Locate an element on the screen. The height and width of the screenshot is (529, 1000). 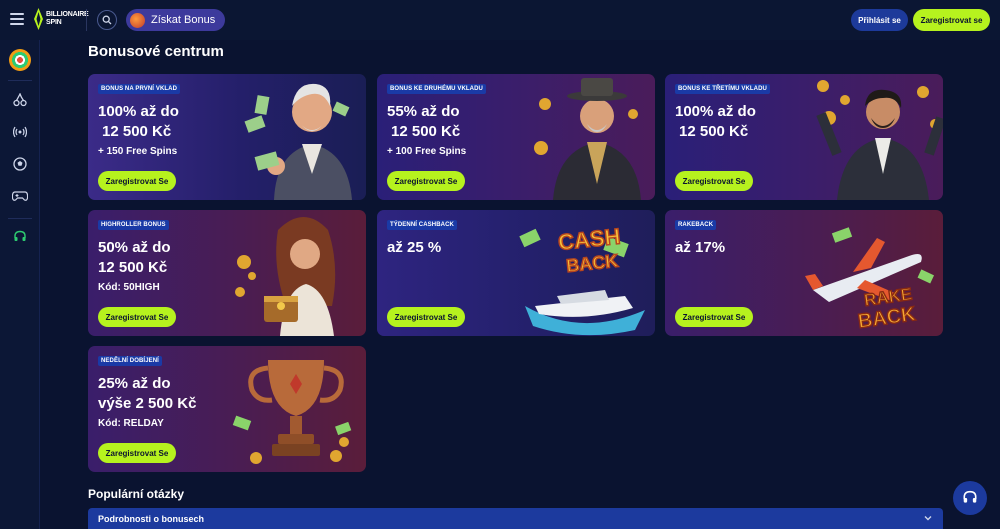
card-tag: HIGHROLLER BONUS is located at coordinates (133, 225).